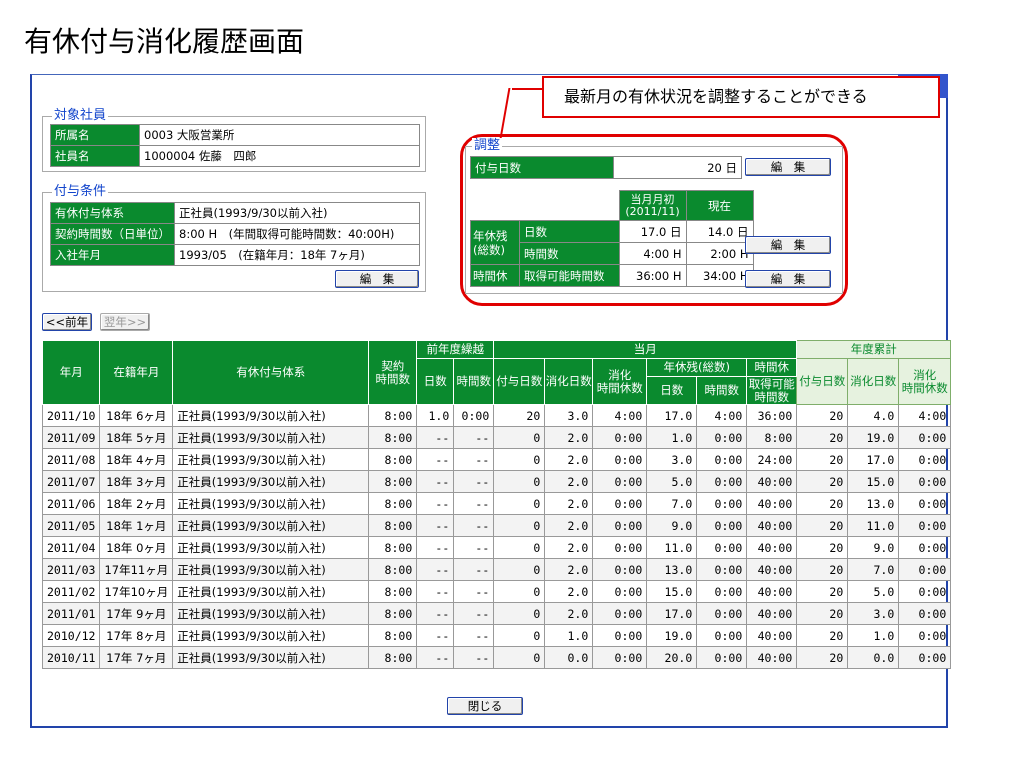  I want to click on table-cell: 19.0, so click(672, 635).